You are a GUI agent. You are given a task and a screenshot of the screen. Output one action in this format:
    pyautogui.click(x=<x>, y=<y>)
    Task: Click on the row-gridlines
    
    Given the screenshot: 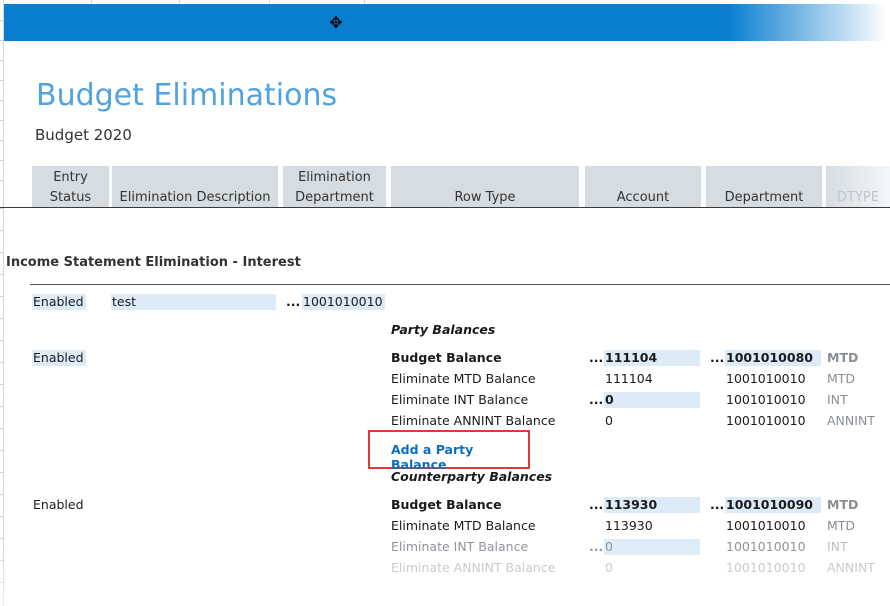 What is the action you would take?
    pyautogui.click(x=2, y=303)
    